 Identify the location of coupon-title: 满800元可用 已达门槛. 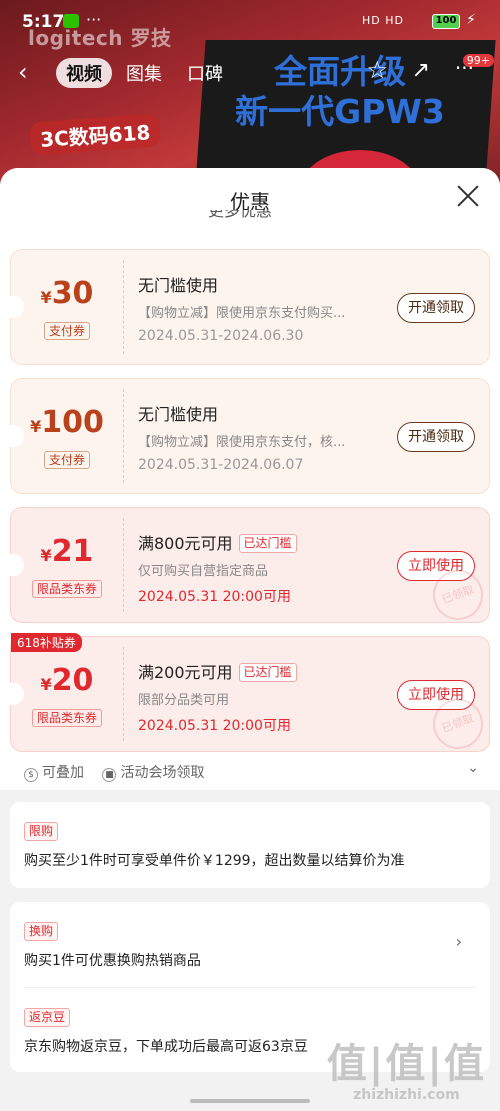
(217, 542).